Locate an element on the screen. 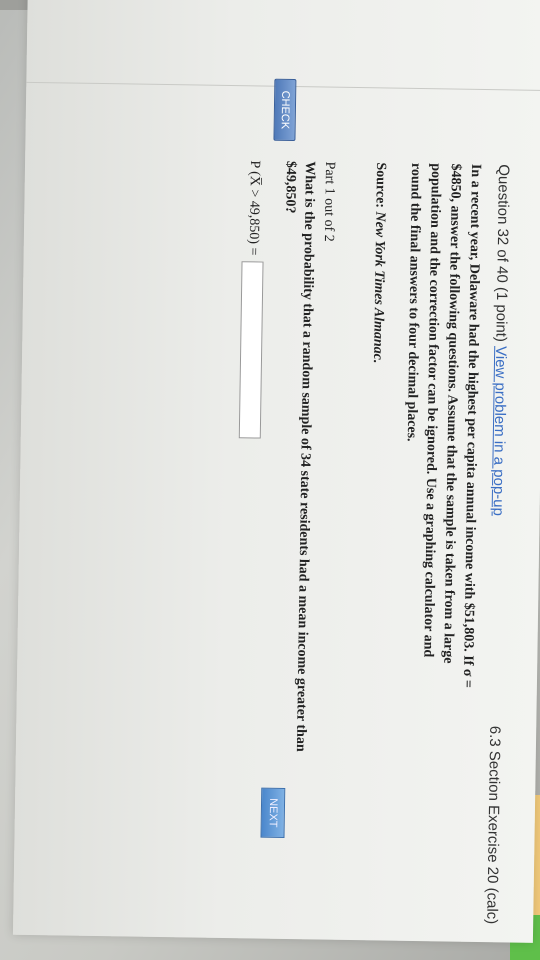 The height and width of the screenshot is (960, 540). popup-link: View problem in a pop-up is located at coordinates (500, 431).